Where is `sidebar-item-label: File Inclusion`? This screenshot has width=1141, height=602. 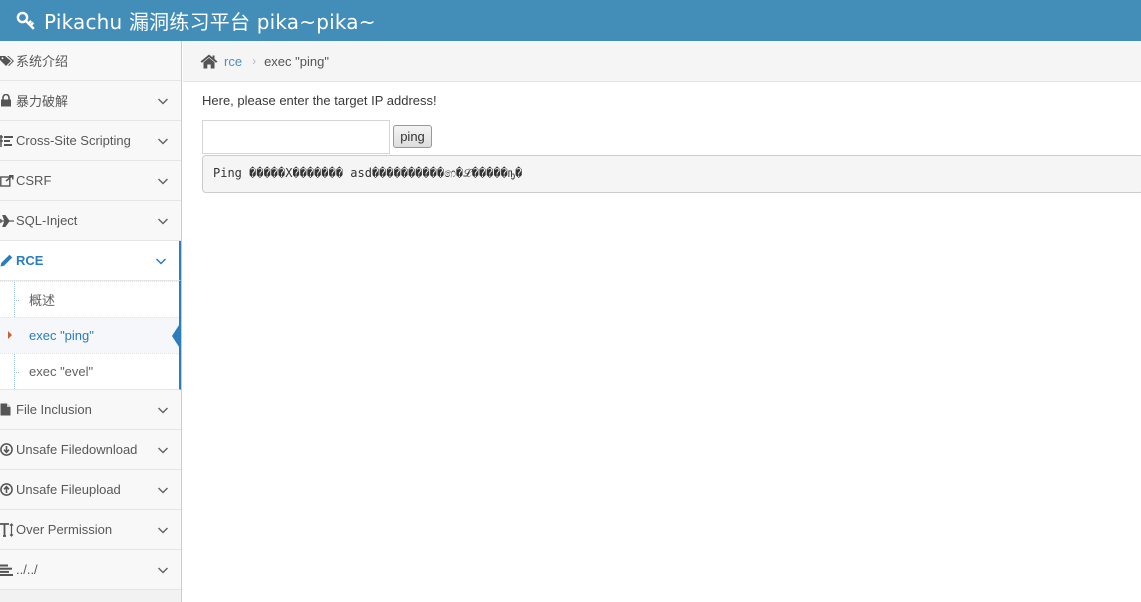 sidebar-item-label: File Inclusion is located at coordinates (54, 409).